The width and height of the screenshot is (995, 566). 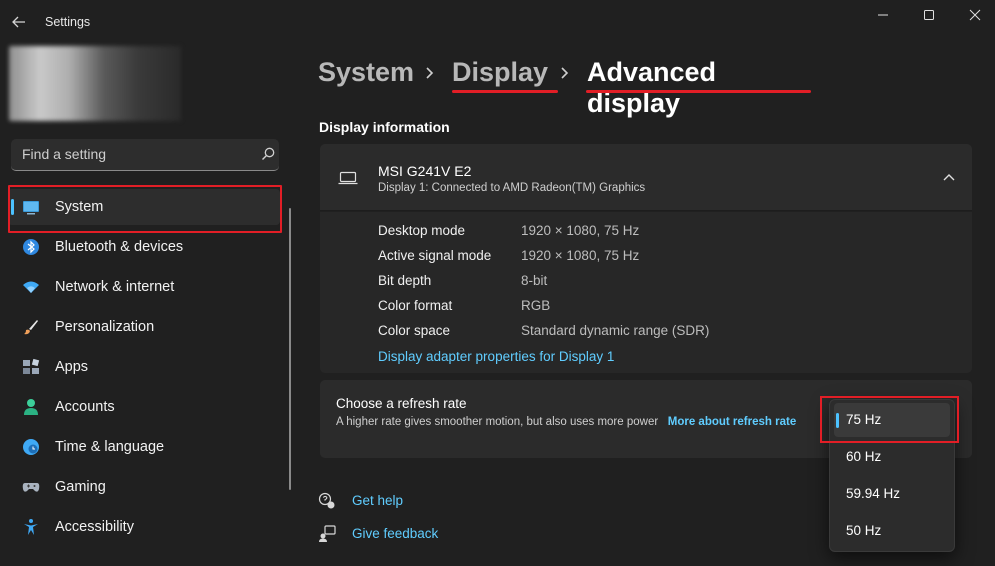 What do you see at coordinates (144, 527) in the screenshot?
I see `sidebar-item-accessibility: Accessibility` at bounding box center [144, 527].